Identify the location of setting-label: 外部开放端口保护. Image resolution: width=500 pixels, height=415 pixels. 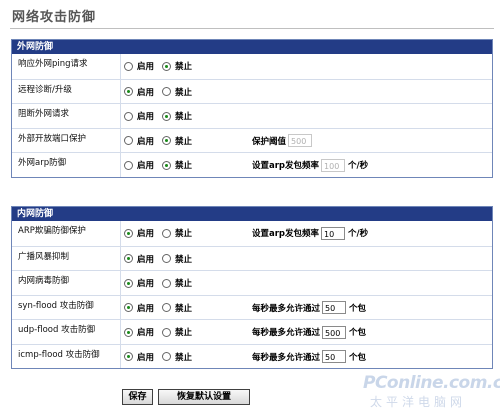
(69, 140).